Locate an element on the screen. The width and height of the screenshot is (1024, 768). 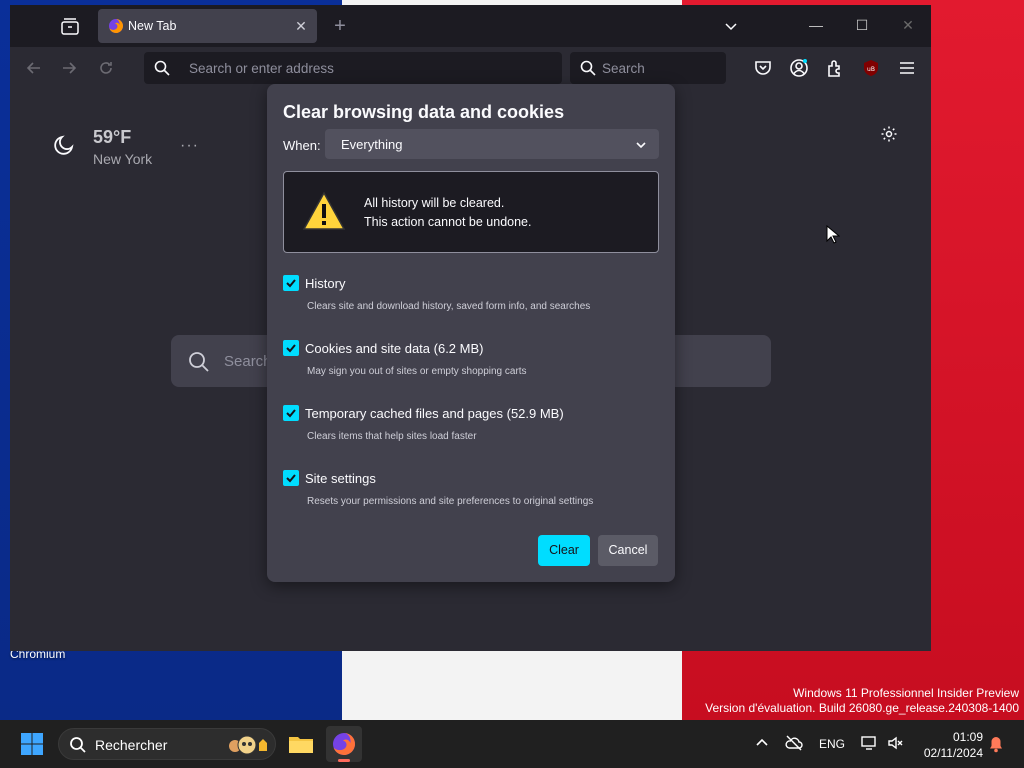
svg-text: uB is located at coordinates (871, 69).